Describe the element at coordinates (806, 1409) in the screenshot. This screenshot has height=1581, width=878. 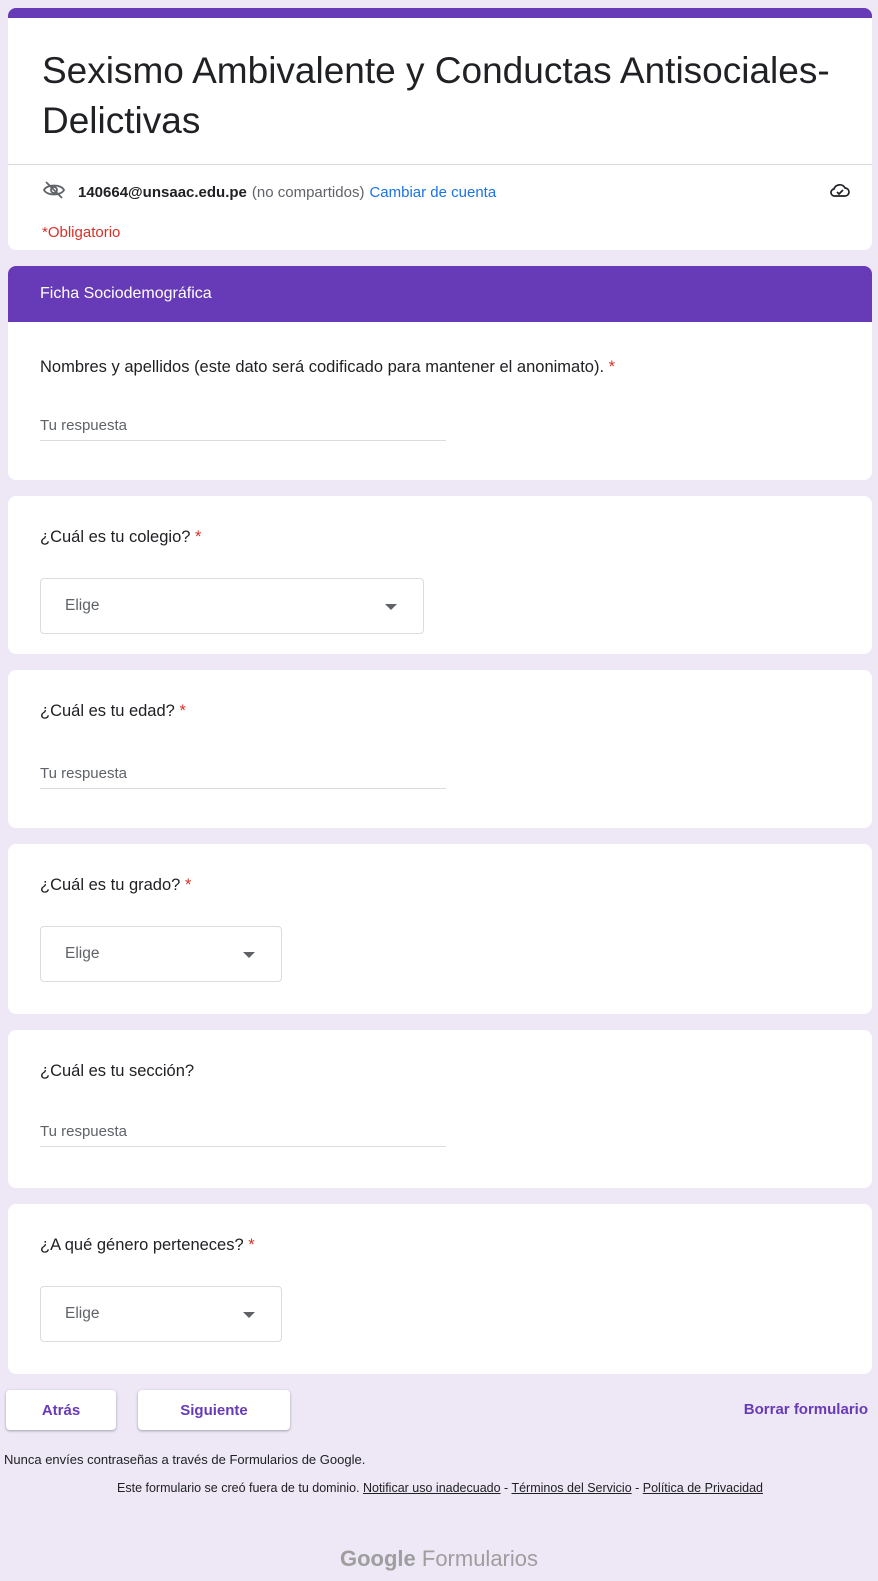
I see `clear-form-link: Borrar formulario` at that location.